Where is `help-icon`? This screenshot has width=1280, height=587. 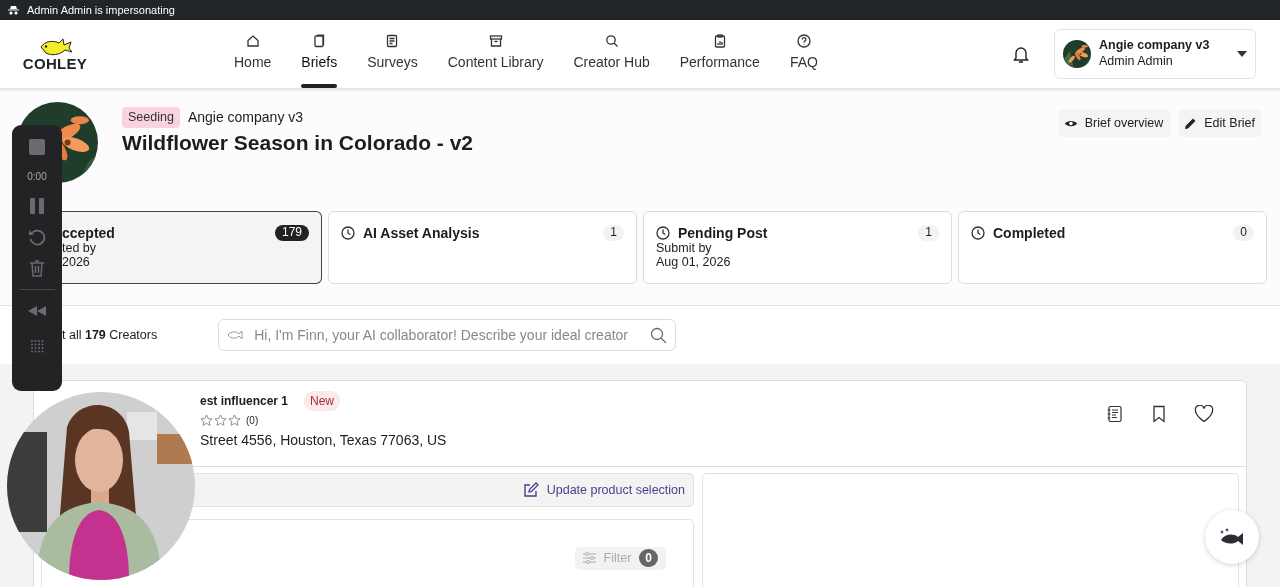
help-icon is located at coordinates (803, 41).